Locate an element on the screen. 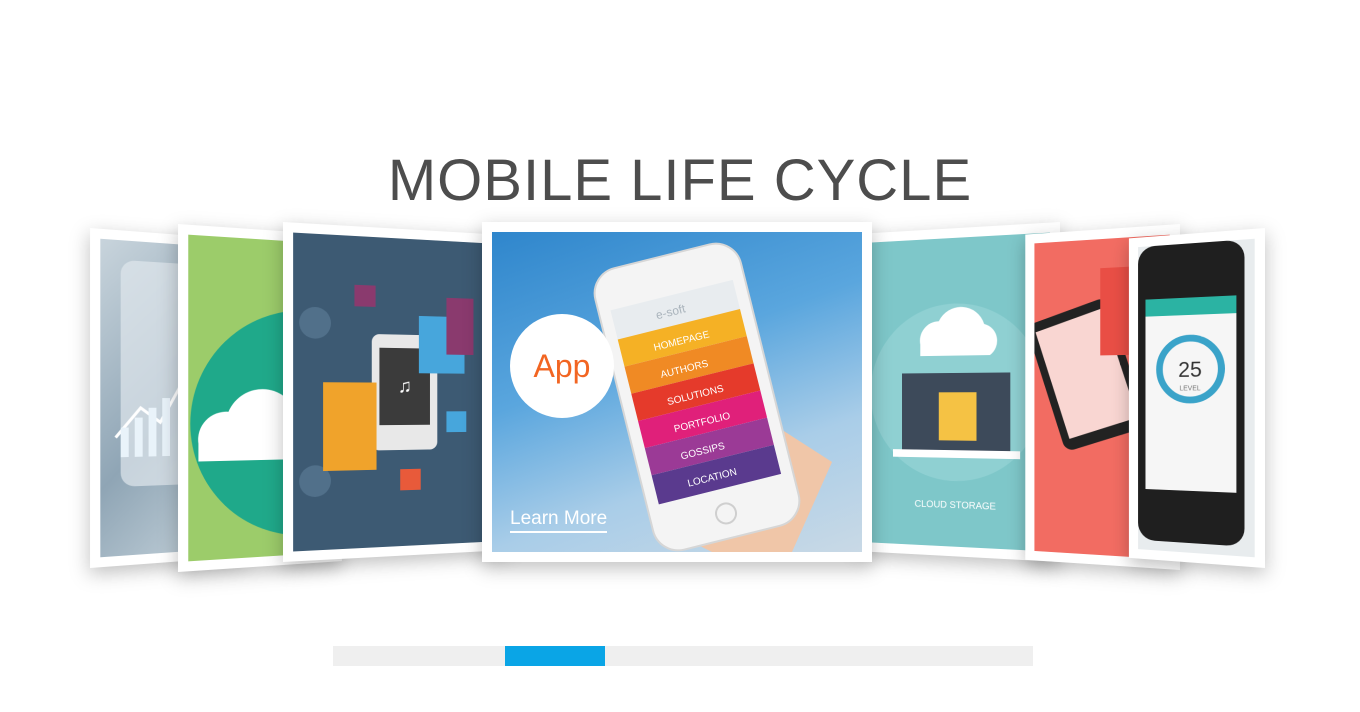 The image size is (1360, 712). gauge-level: LEVEL is located at coordinates (1191, 389).